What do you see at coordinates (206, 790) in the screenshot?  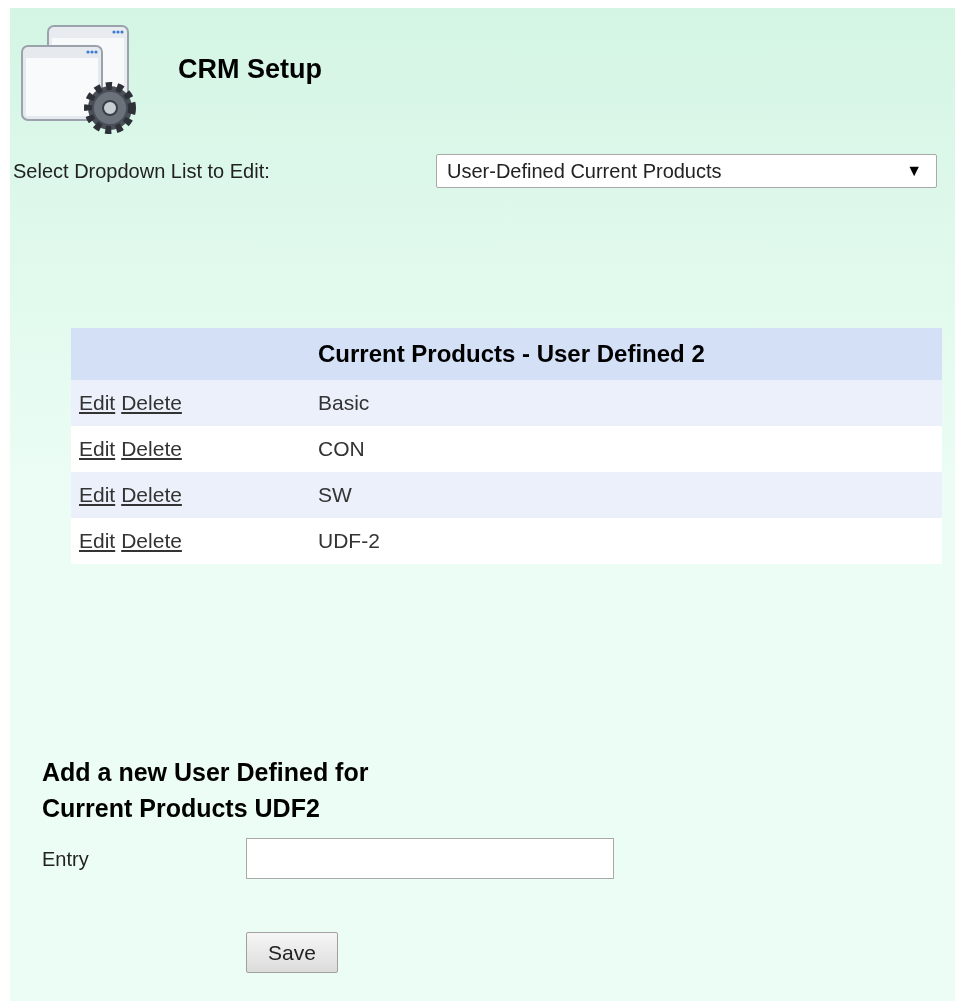 I see `form-heading: Add a new User Defined for Current Products UDF2` at bounding box center [206, 790].